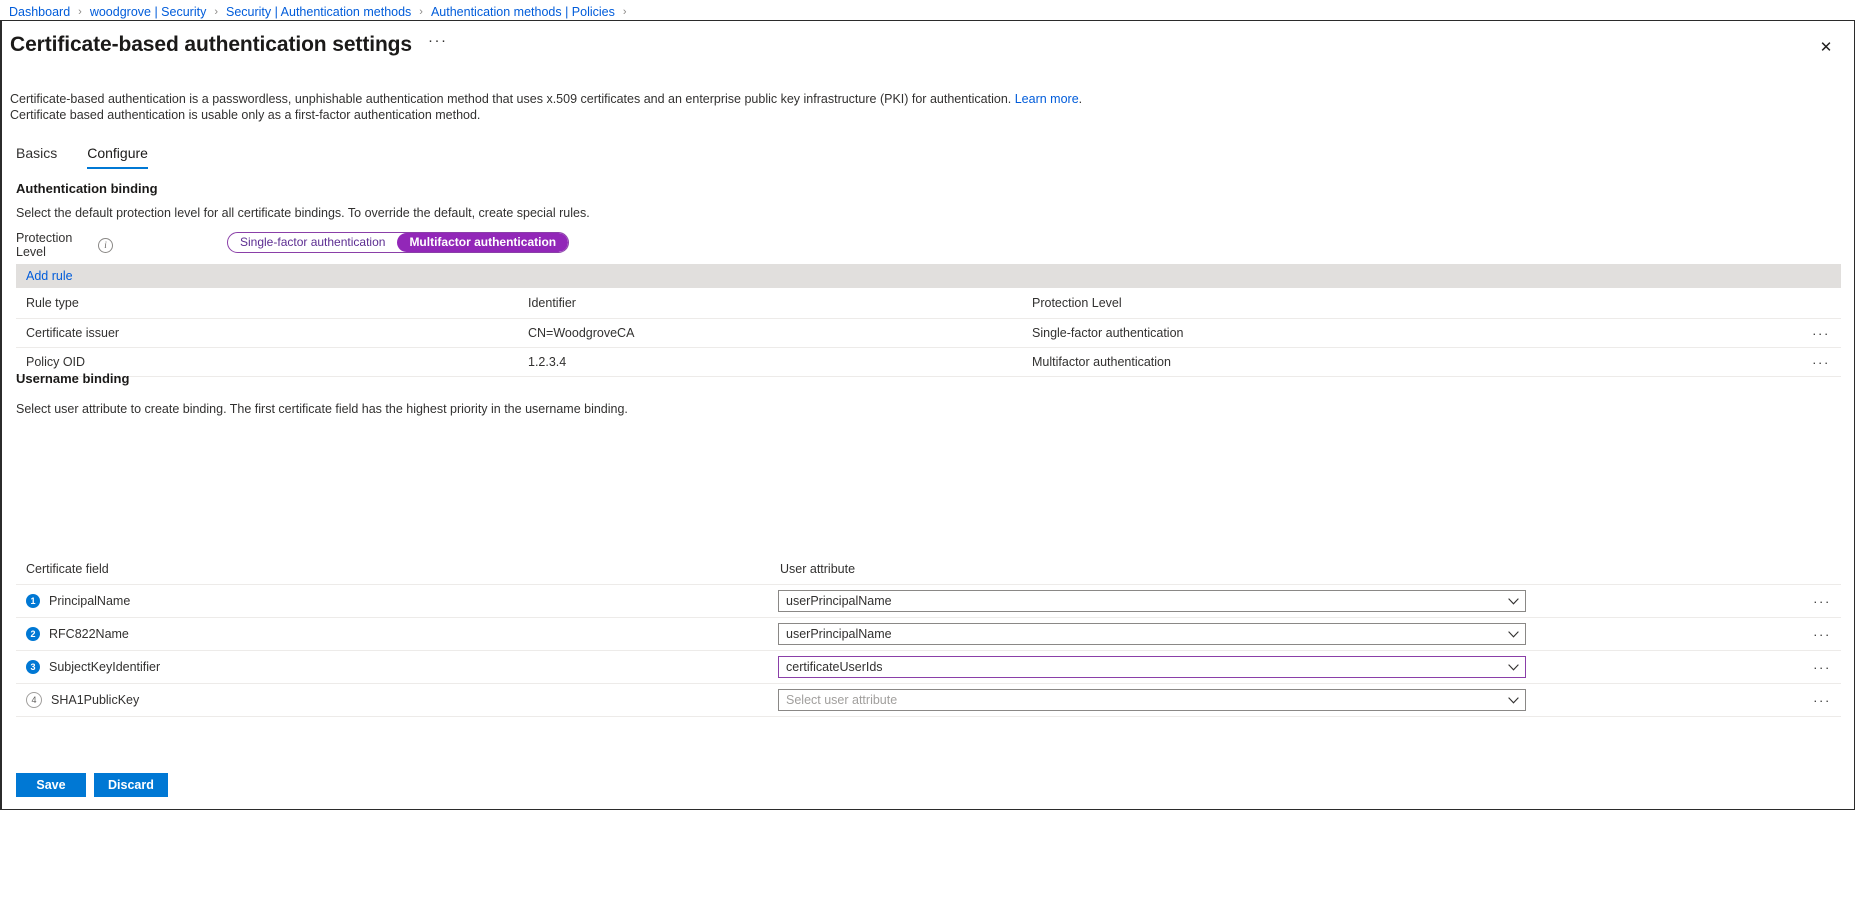 Image resolution: width=1864 pixels, height=902 pixels. What do you see at coordinates (89, 634) in the screenshot?
I see `certificate-field-label: RFC822Name` at bounding box center [89, 634].